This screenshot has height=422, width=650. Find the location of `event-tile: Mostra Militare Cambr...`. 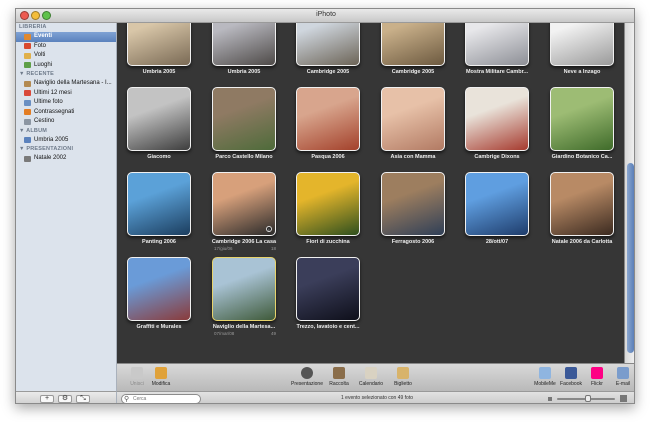

event-tile: Mostra Militare Cambr... is located at coordinates (497, 52).